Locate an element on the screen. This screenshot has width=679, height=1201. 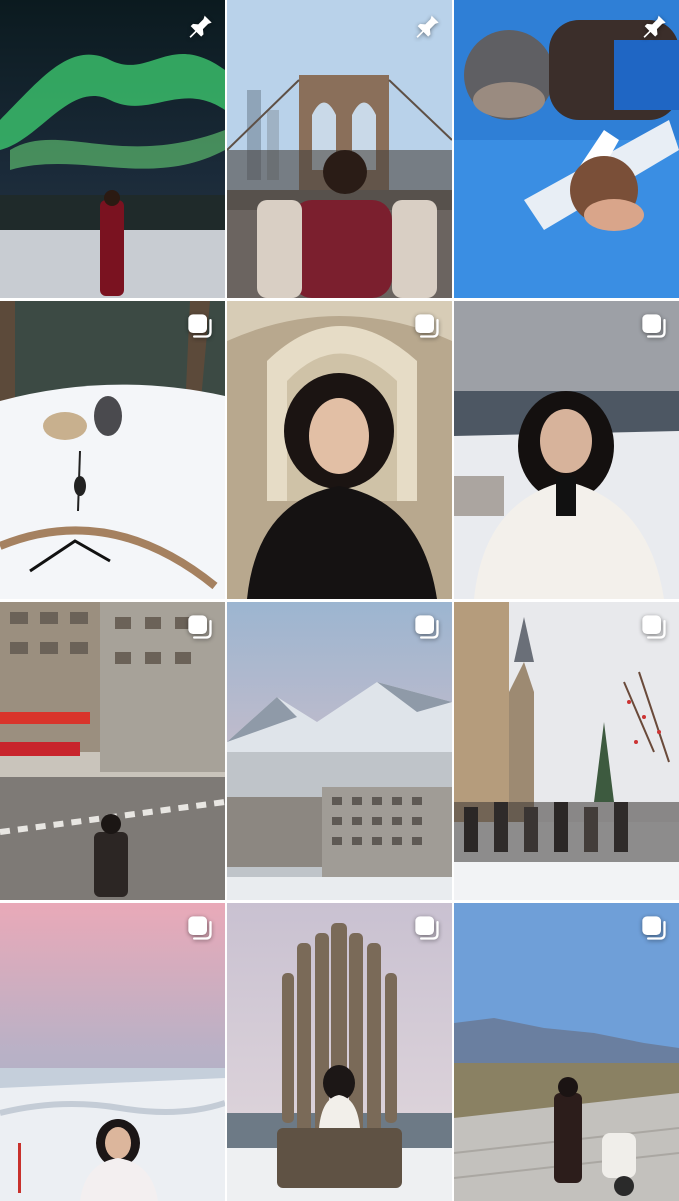
snowy-coast-portrait-photo is located at coordinates (566, 450).